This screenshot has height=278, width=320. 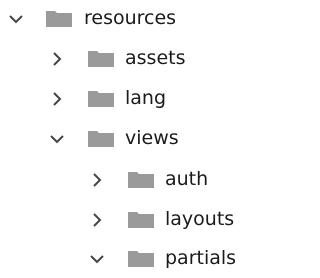 I want to click on tree-item-auth: auth, so click(x=123, y=180).